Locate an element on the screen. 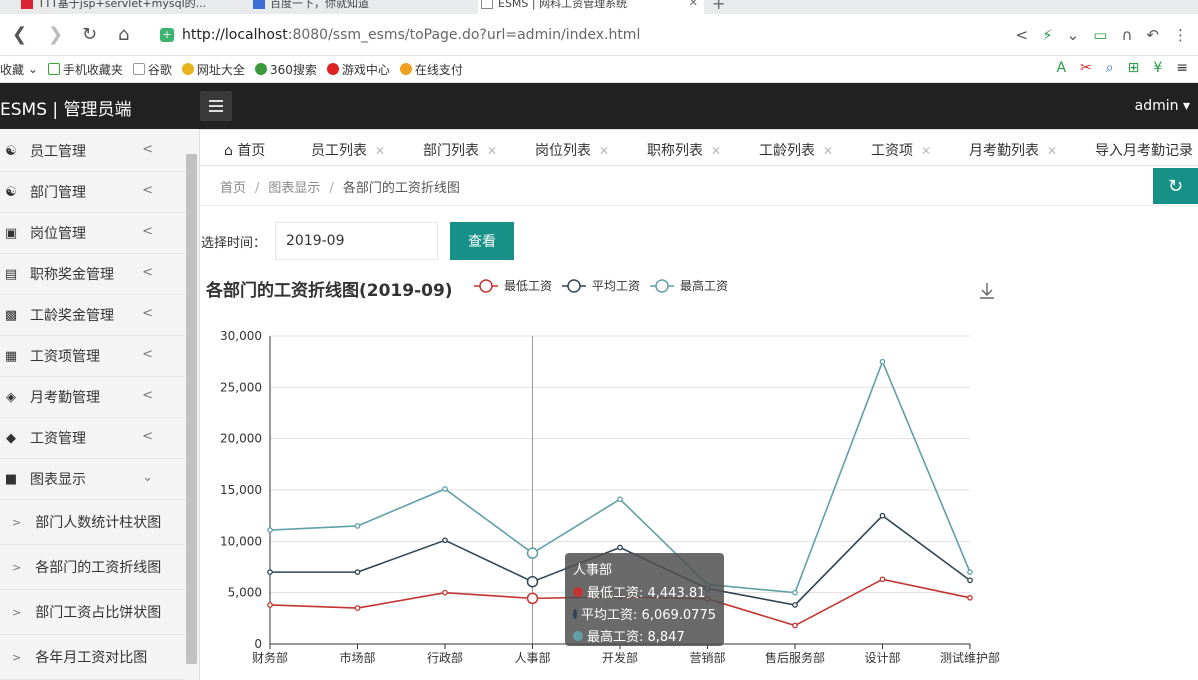 This screenshot has height=680, width=1198. search-icon: ⌕ is located at coordinates (1110, 68).